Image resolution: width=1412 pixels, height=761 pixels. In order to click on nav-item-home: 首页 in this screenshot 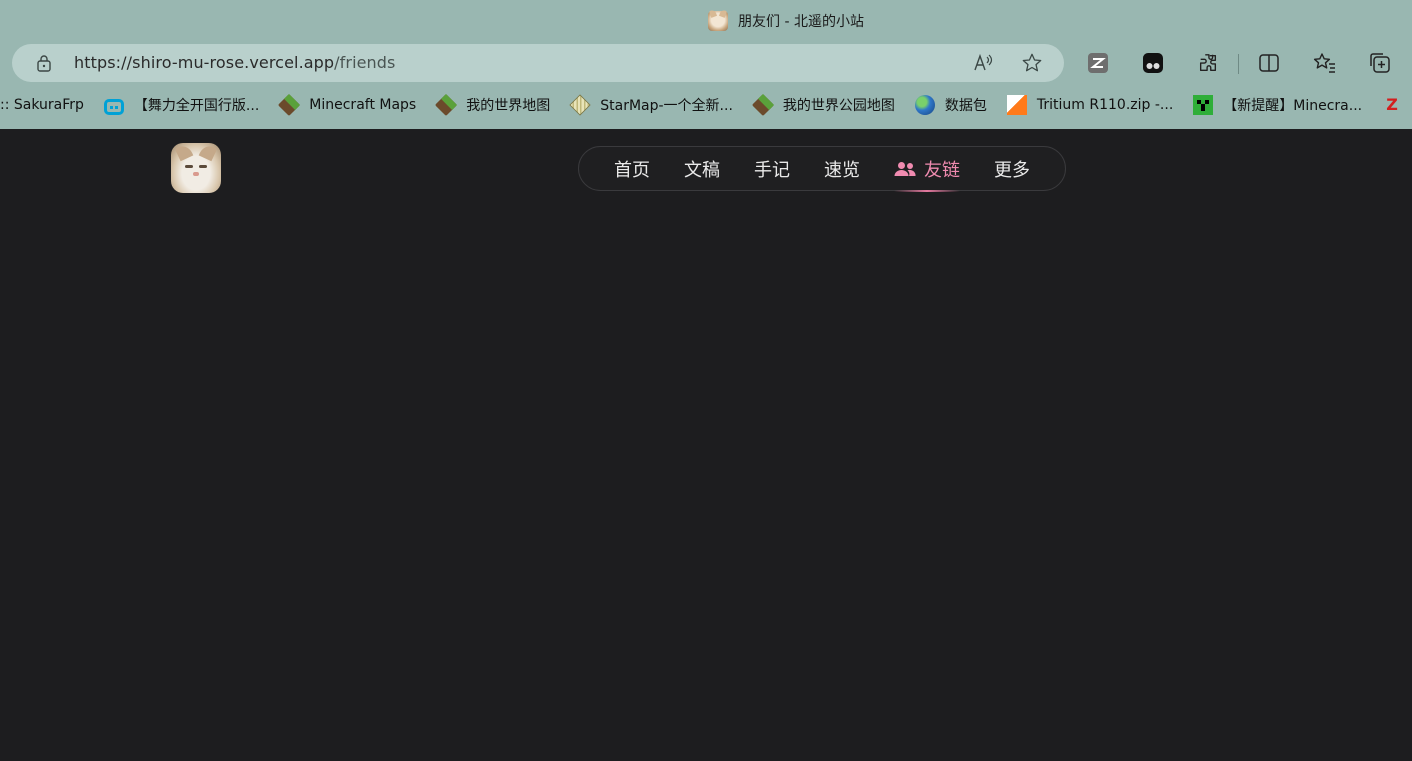, I will do `click(632, 168)`.